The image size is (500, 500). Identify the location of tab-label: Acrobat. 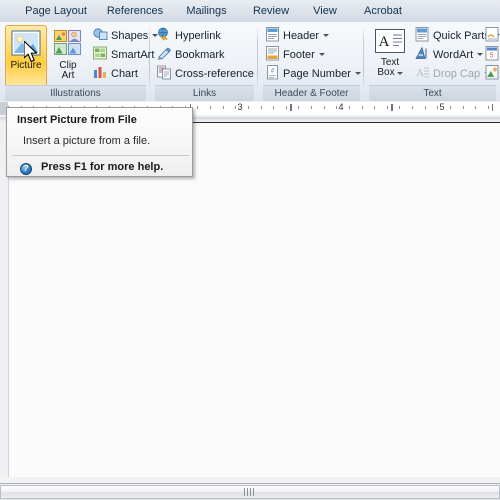
(383, 11).